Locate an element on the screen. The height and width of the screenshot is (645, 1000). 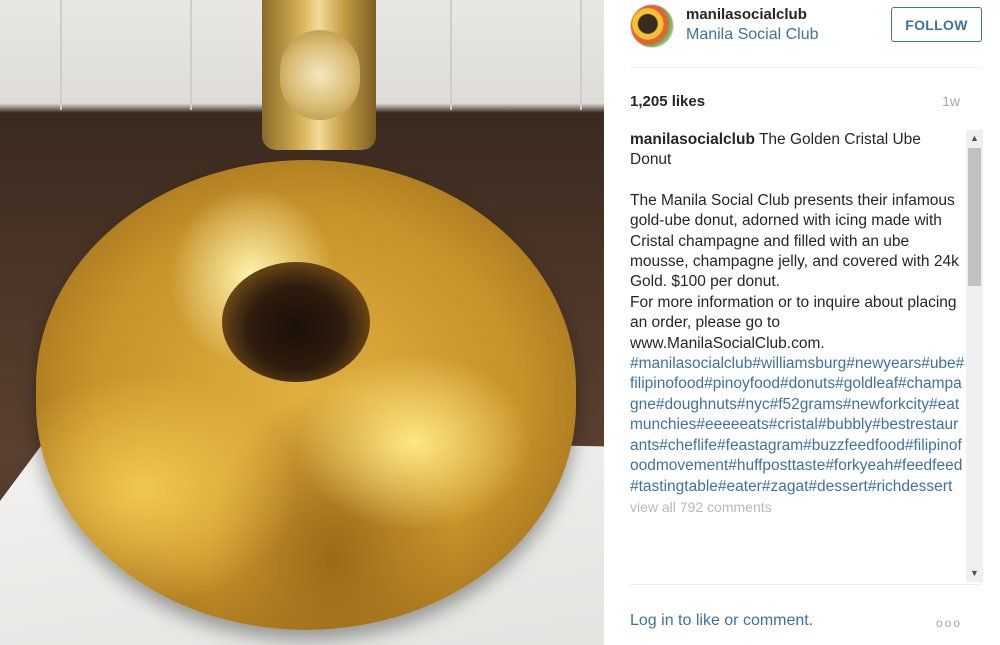
scroll-thumb is located at coordinates (974, 217).